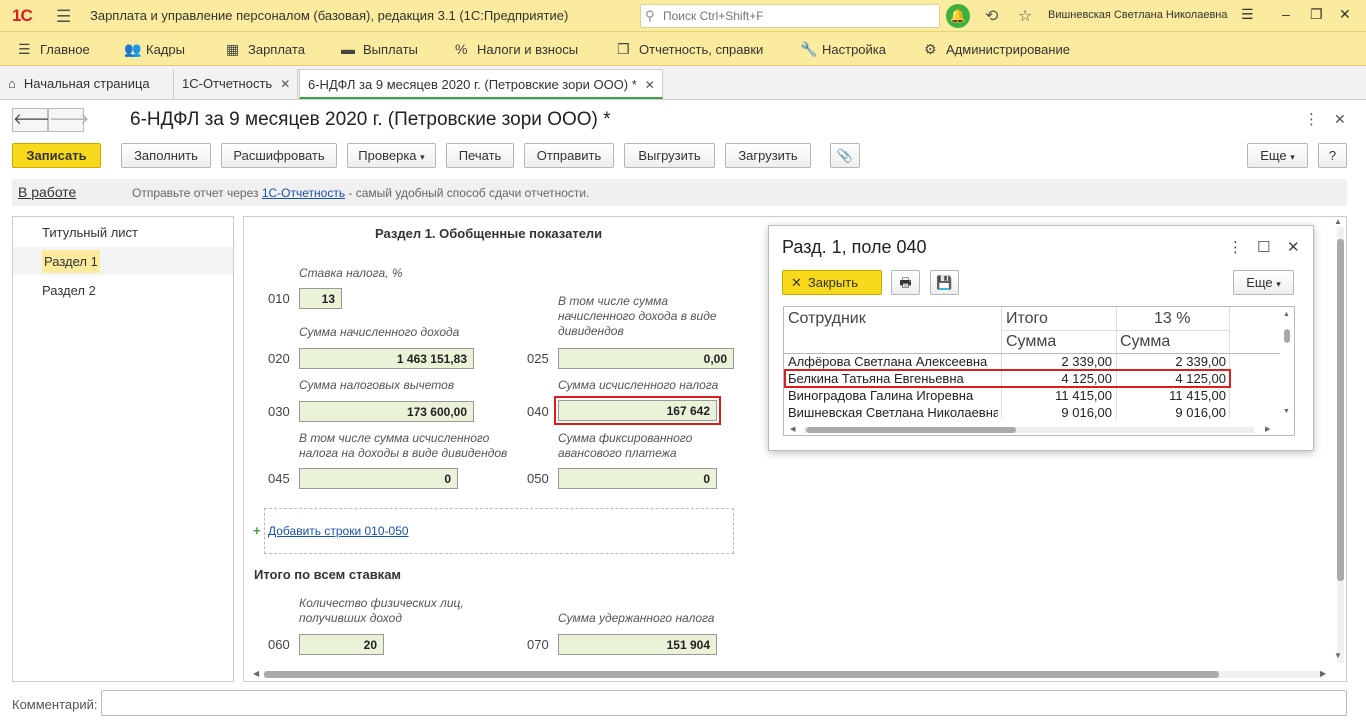 The image size is (1366, 728). Describe the element at coordinates (845, 155) in the screenshot. I see `attachment-button: 📎` at that location.